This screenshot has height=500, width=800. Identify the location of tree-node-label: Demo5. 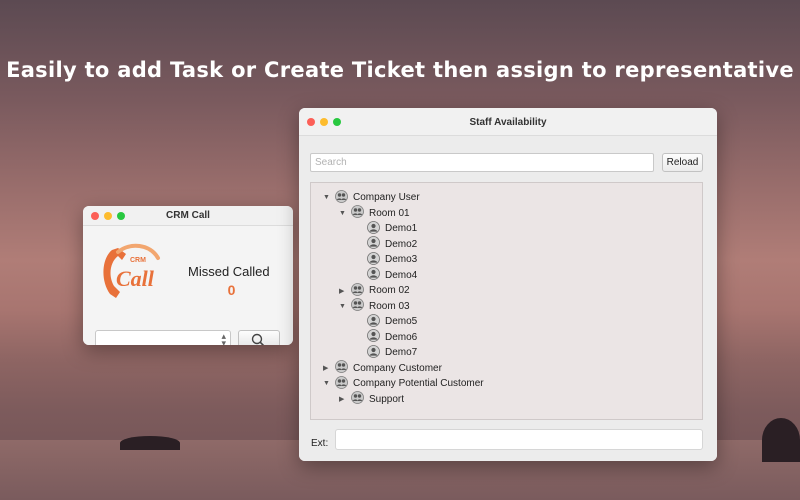
(401, 321).